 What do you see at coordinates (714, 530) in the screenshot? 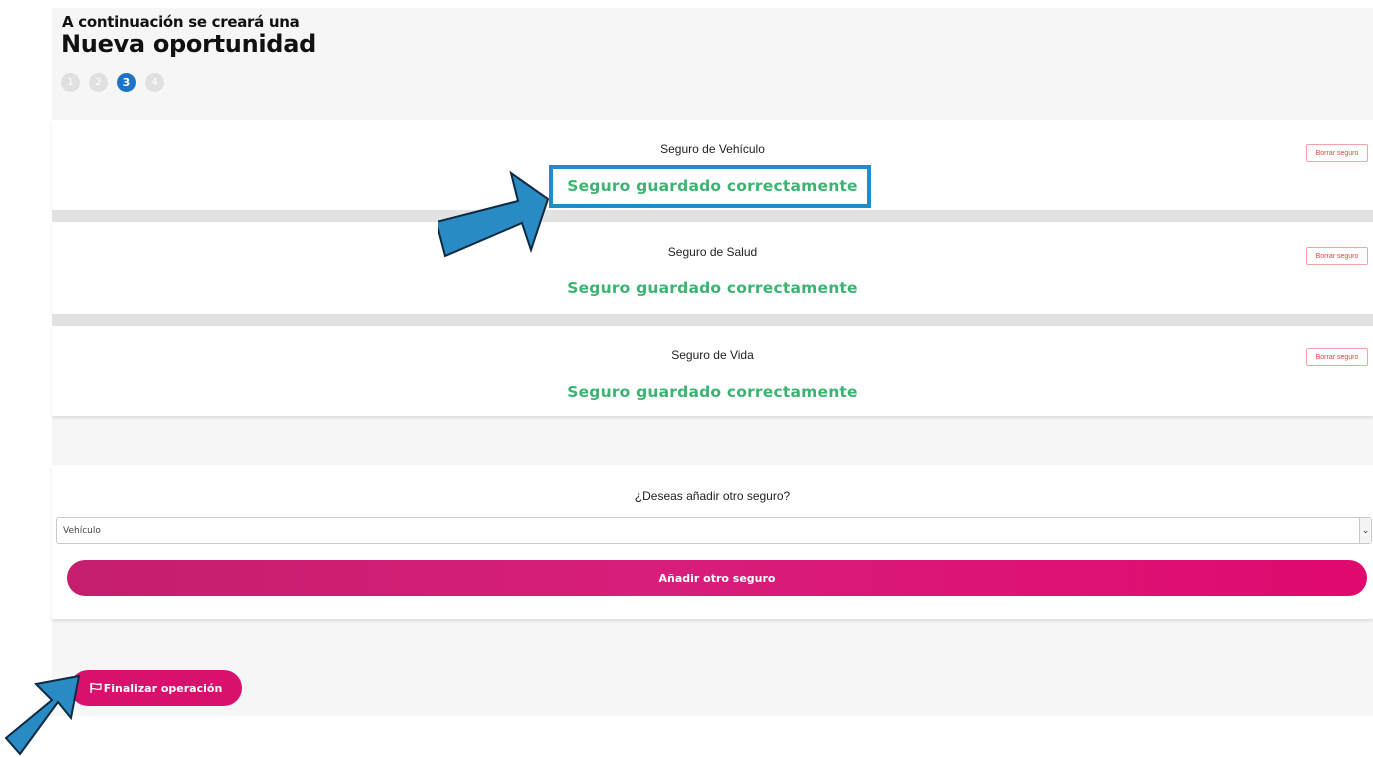
I see `insurance-type-select: Vehículo ⌄` at bounding box center [714, 530].